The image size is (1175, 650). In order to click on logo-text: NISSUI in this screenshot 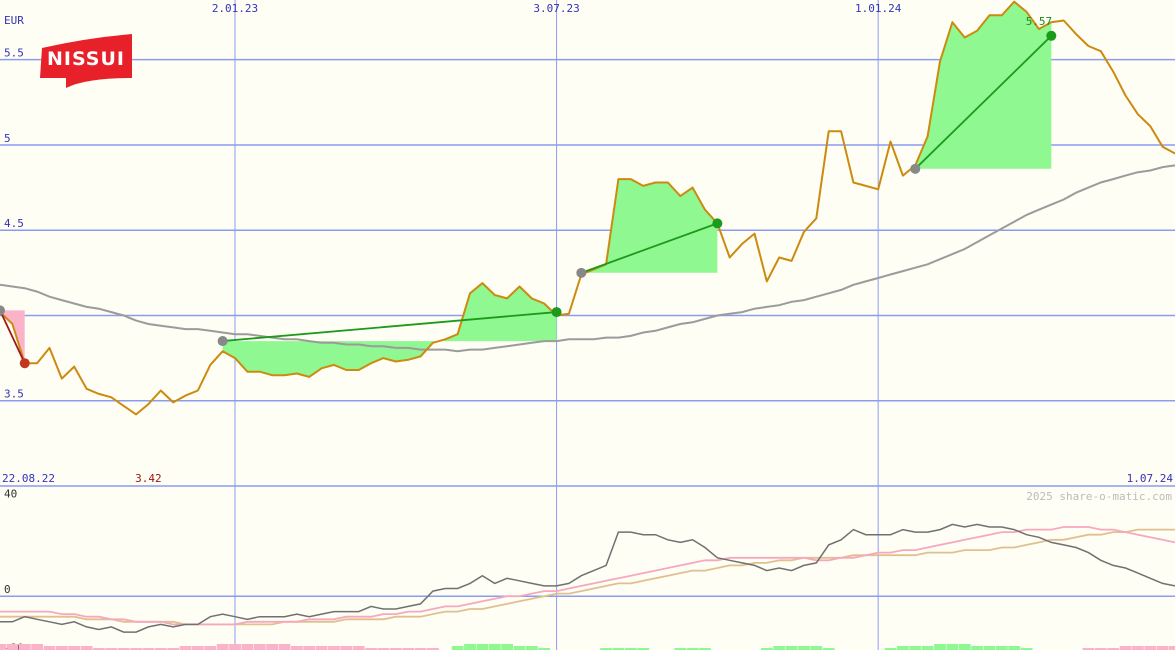, I will do `click(86, 59)`.